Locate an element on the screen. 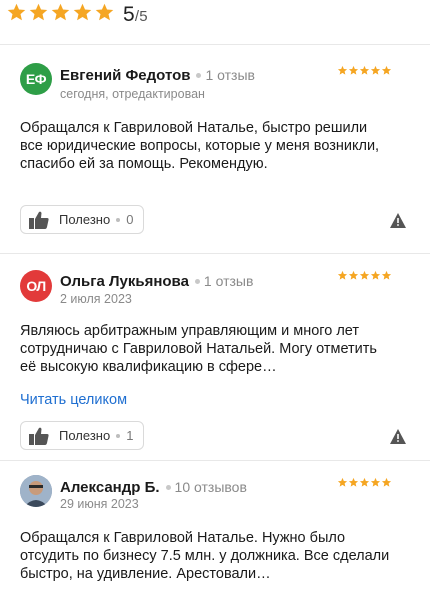 This screenshot has height=597, width=430. avatar: ЕФ is located at coordinates (36, 79).